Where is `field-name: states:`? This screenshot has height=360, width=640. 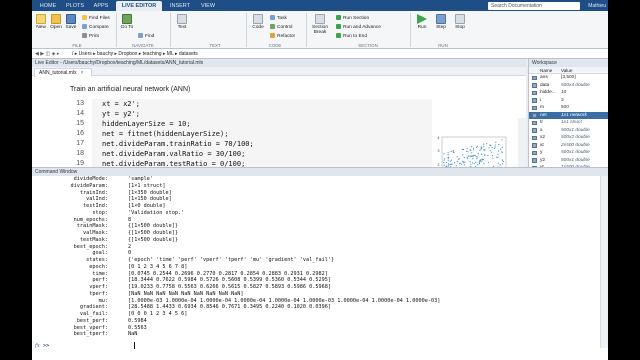 field-name: states: is located at coordinates (97, 260).